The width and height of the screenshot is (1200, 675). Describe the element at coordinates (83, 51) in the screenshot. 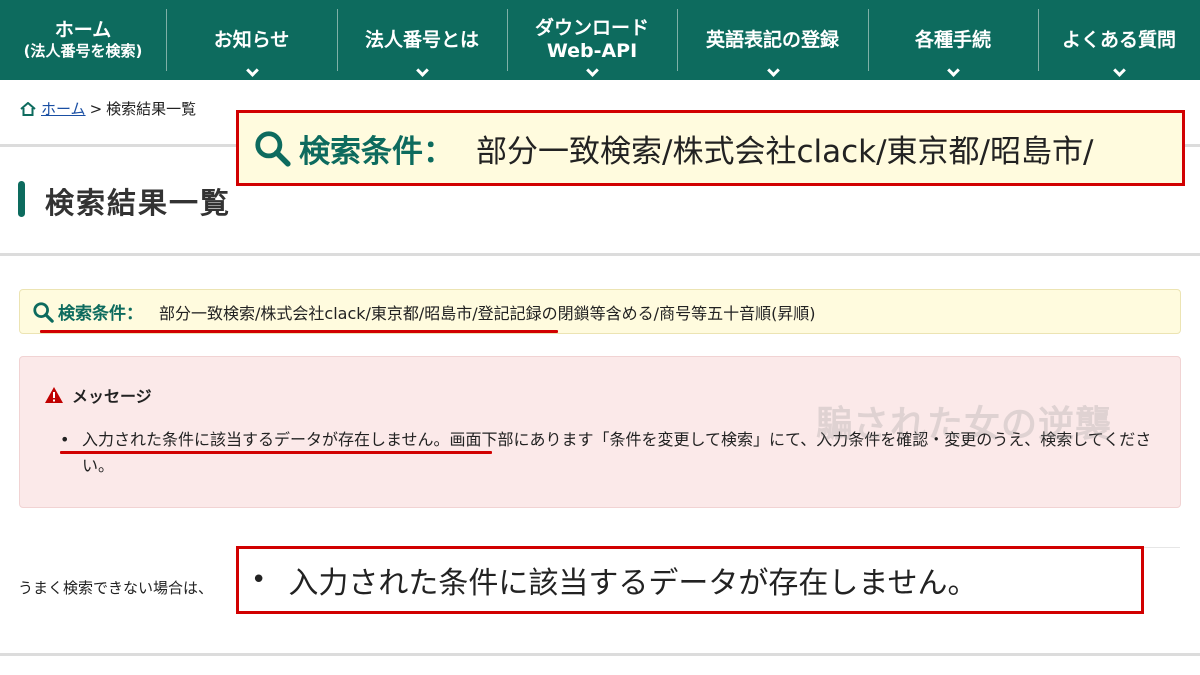

I see `nav-home-sublabel: (法人番号を検索)` at that location.